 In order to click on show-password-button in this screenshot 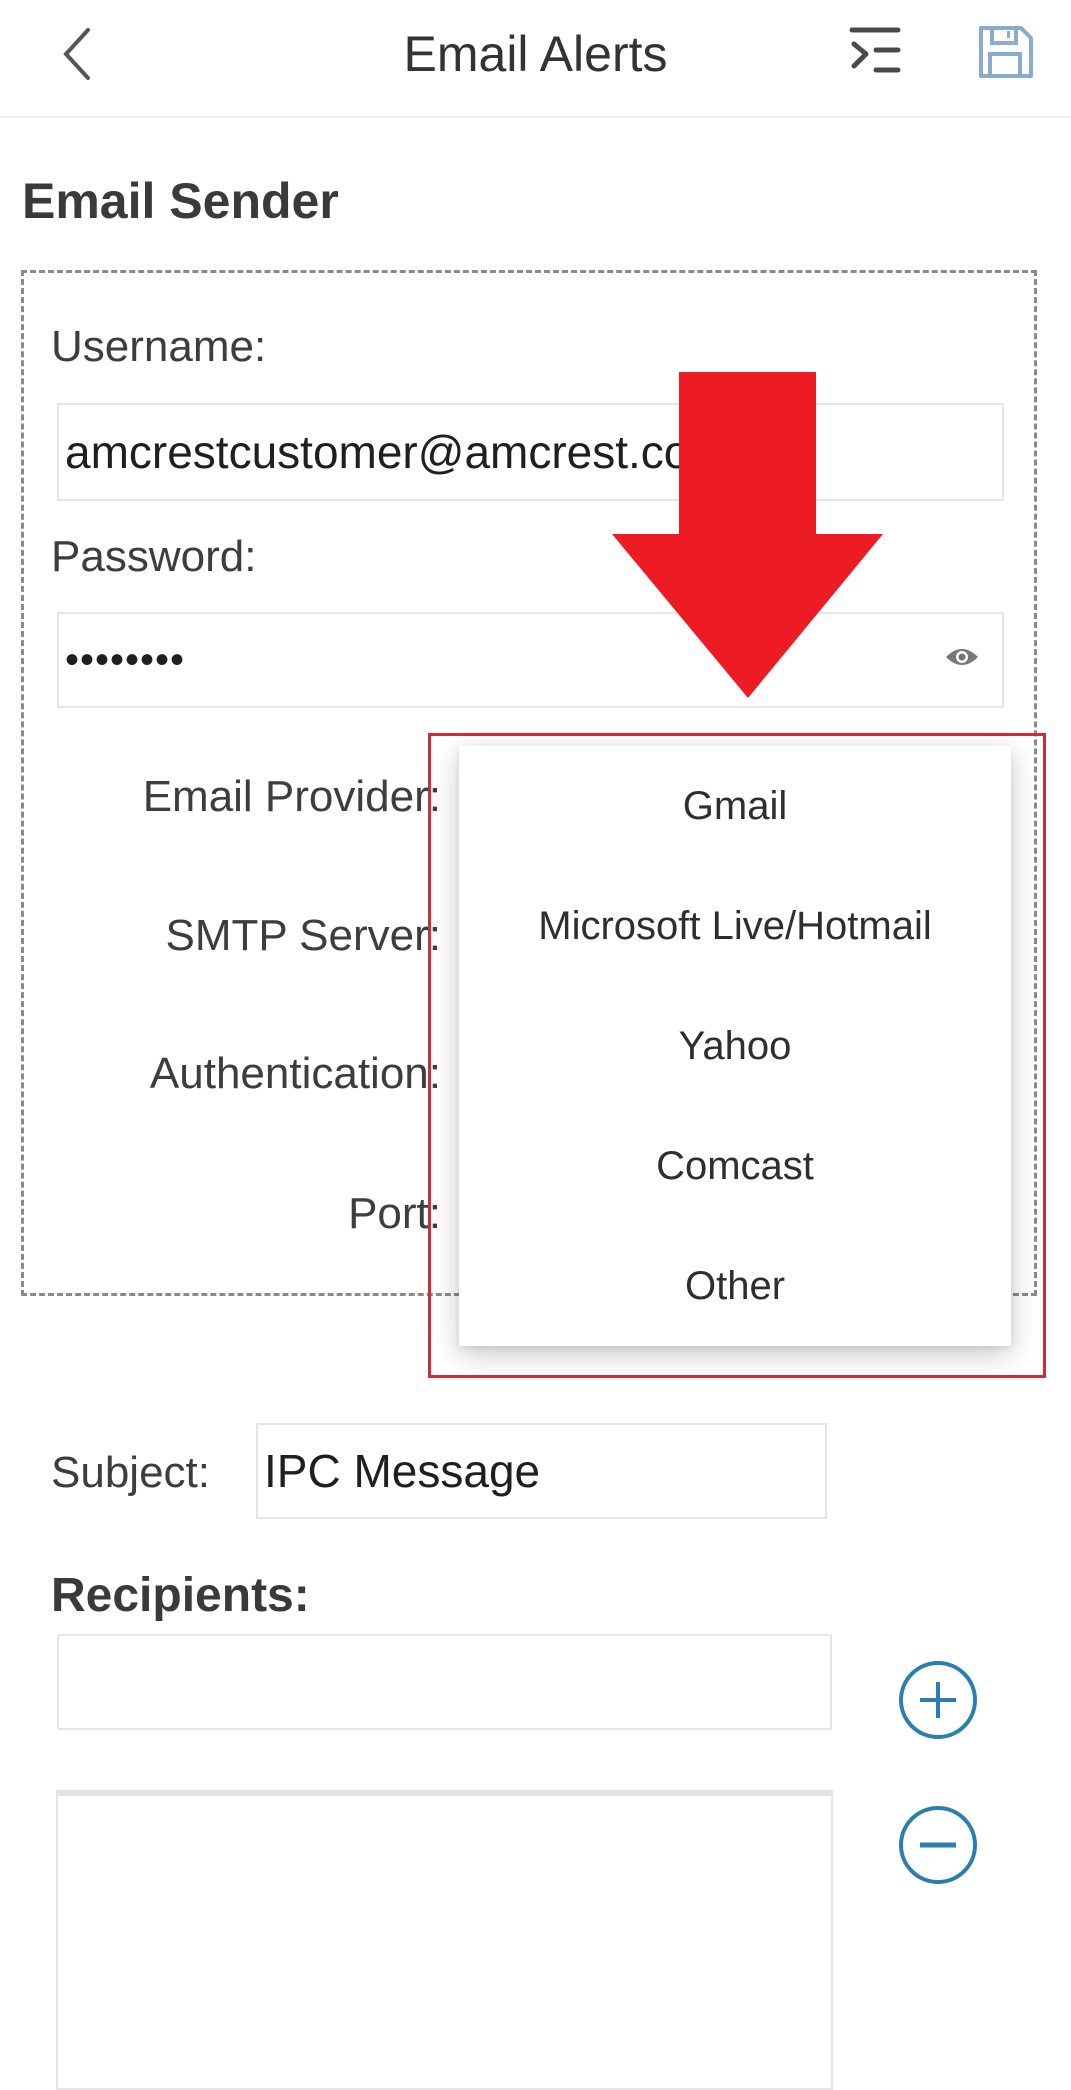, I will do `click(962, 657)`.